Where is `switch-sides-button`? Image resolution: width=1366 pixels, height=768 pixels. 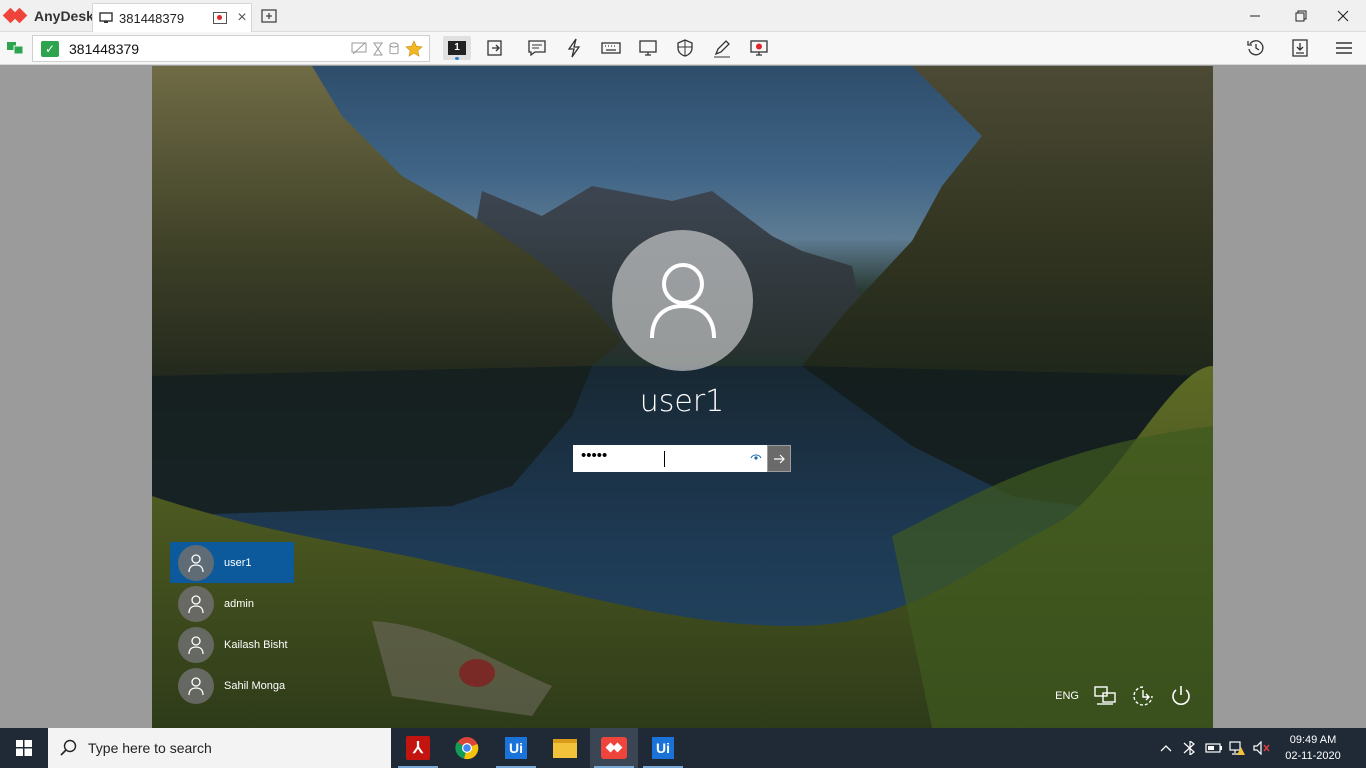 switch-sides-button is located at coordinates (495, 48).